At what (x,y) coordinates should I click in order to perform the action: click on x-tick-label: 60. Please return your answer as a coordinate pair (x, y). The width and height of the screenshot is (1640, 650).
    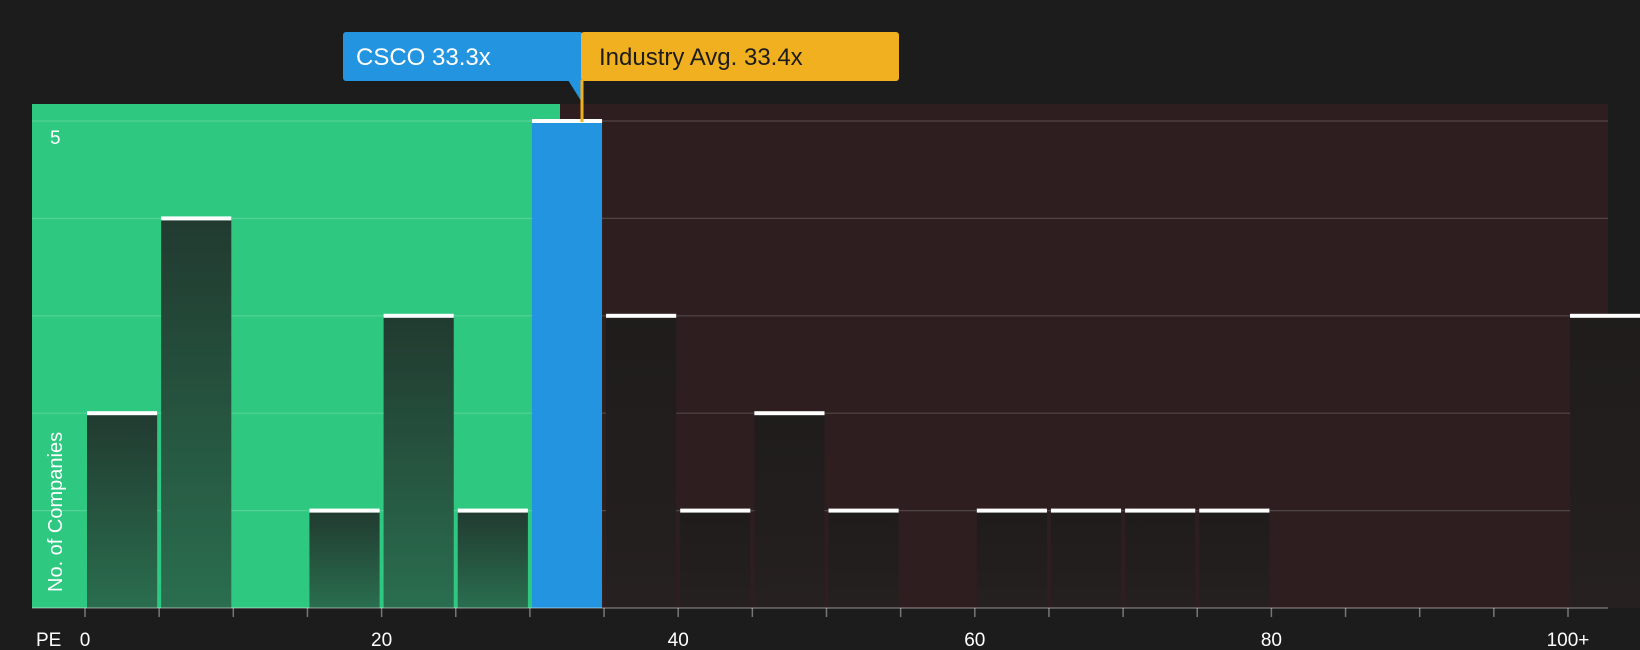
    Looking at the image, I should click on (974, 640).